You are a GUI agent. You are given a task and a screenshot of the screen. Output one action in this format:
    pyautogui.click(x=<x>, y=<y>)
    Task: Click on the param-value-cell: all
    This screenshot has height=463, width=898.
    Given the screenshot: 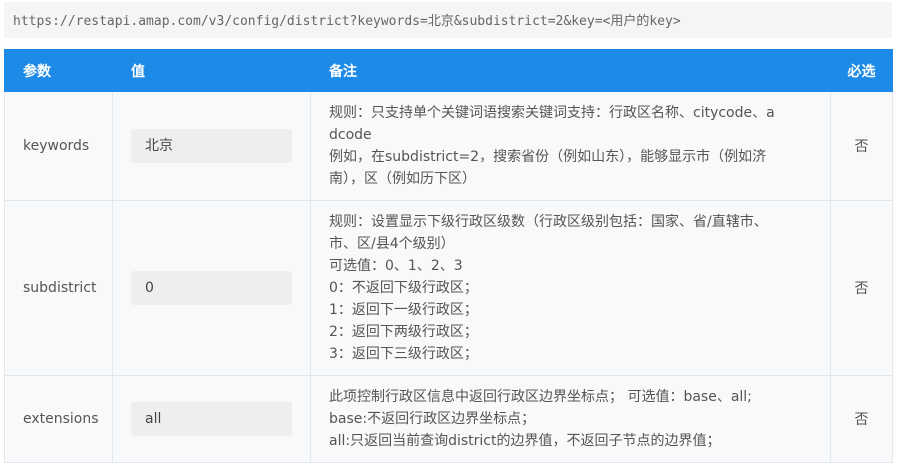 What is the action you would take?
    pyautogui.click(x=211, y=419)
    